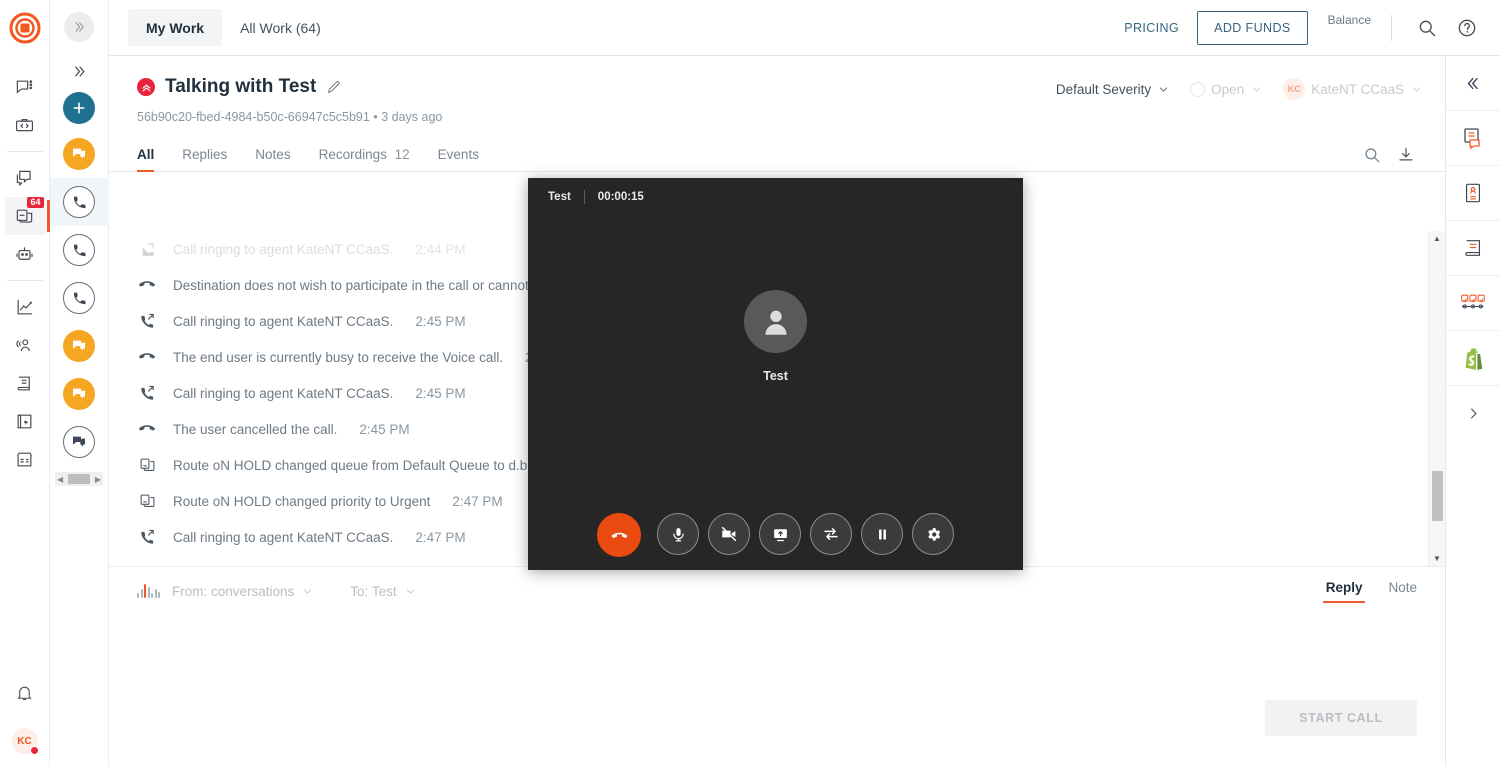  I want to click on top-bar-divider, so click(1391, 27).